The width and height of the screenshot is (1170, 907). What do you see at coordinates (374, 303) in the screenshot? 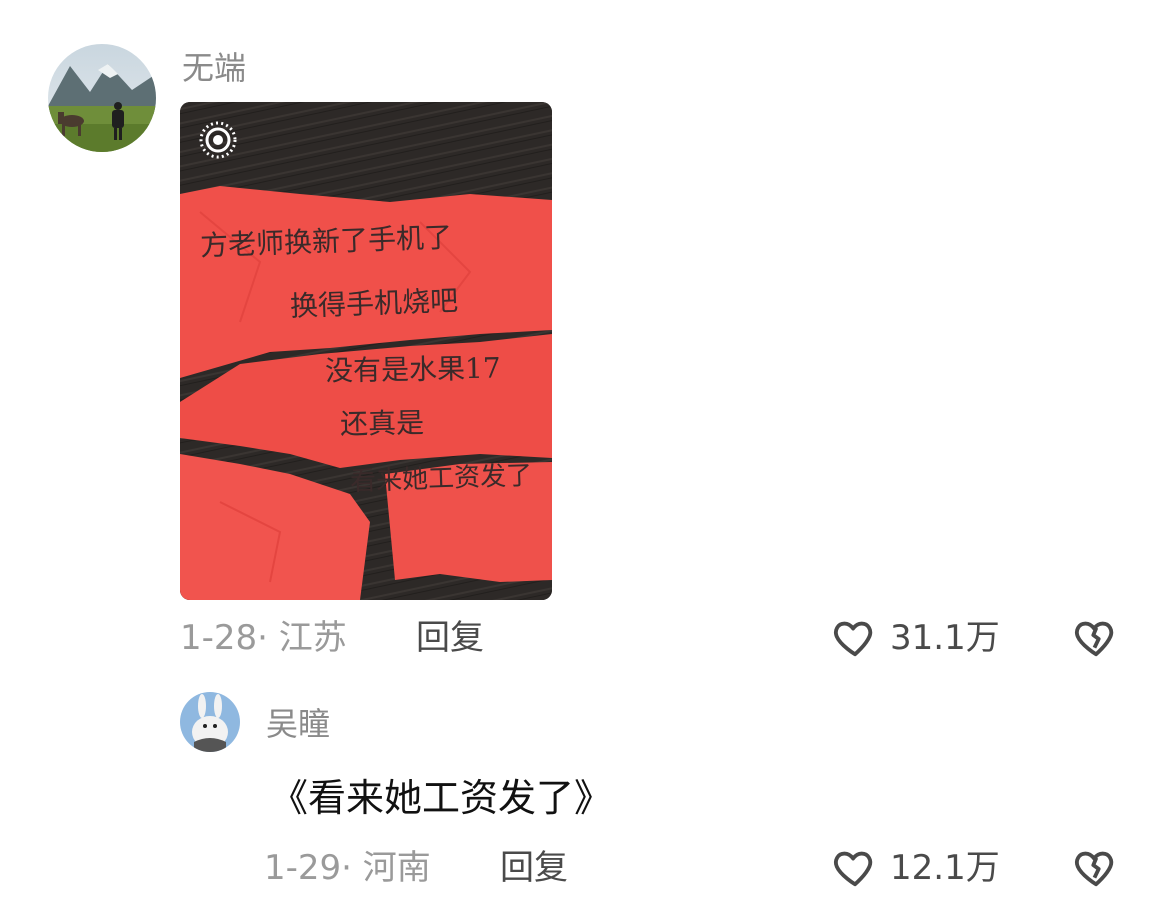
I see `handwritten-line: 换得手机烧吧` at bounding box center [374, 303].